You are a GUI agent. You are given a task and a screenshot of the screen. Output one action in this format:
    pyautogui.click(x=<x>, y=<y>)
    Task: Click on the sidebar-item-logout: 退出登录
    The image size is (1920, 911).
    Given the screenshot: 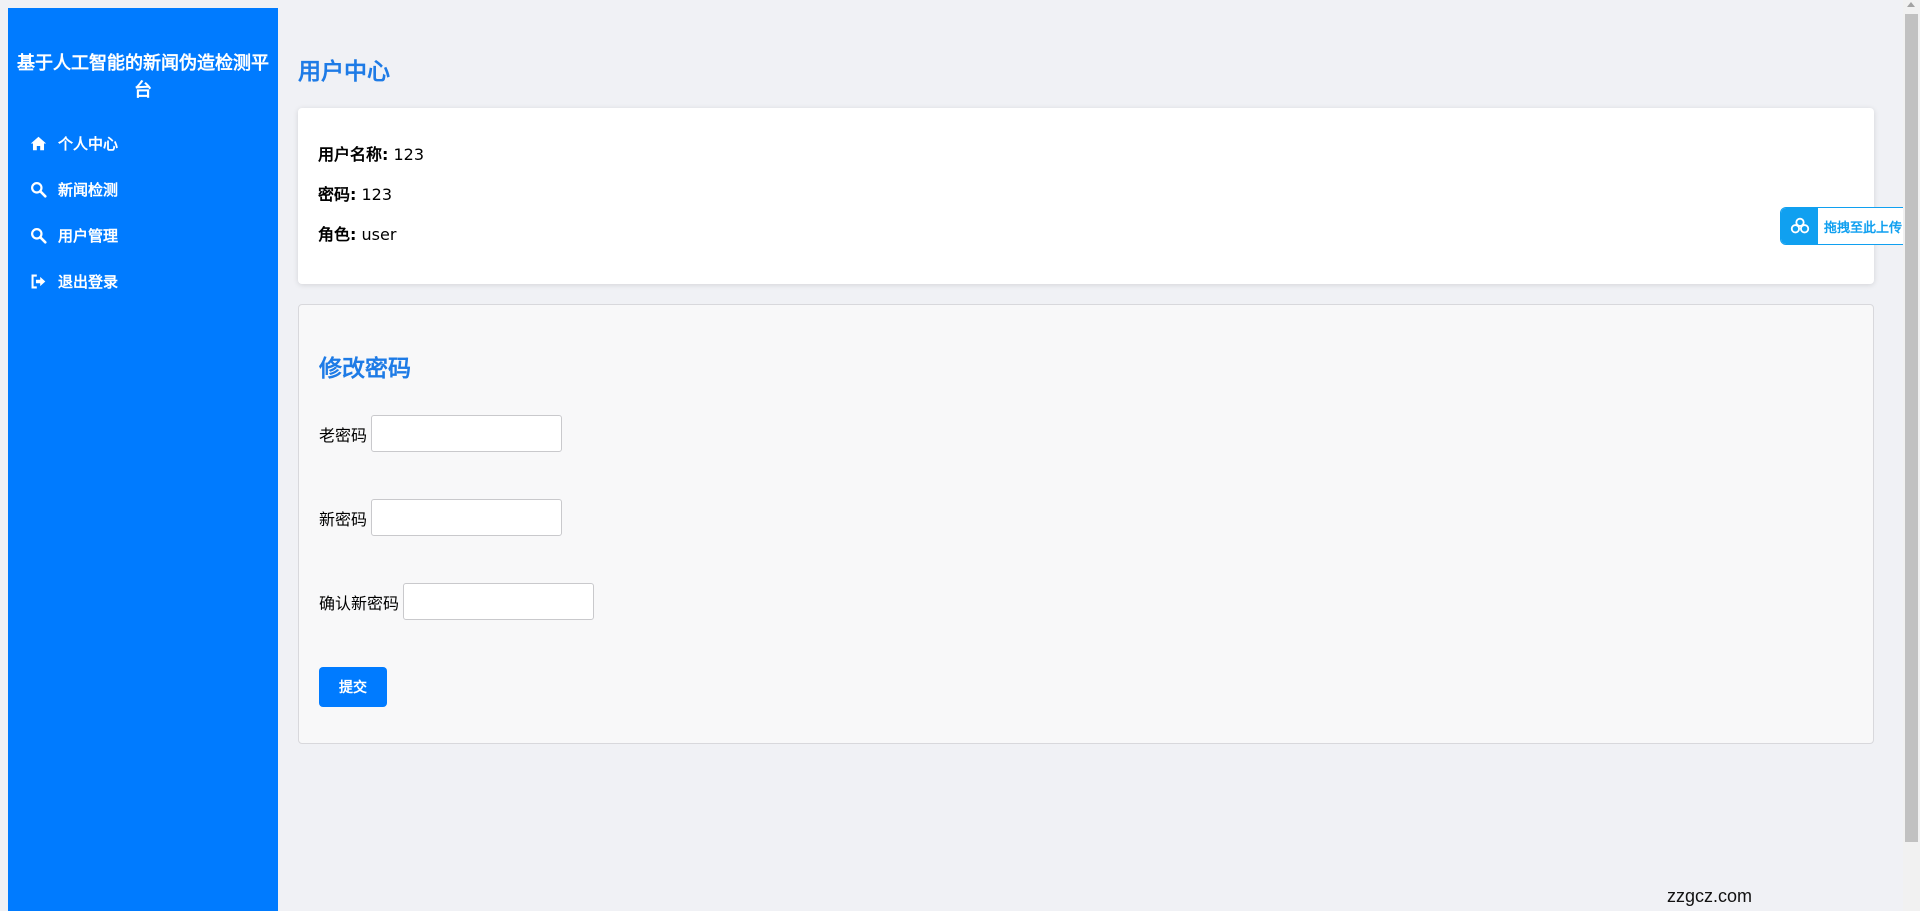 What is the action you would take?
    pyautogui.click(x=143, y=281)
    